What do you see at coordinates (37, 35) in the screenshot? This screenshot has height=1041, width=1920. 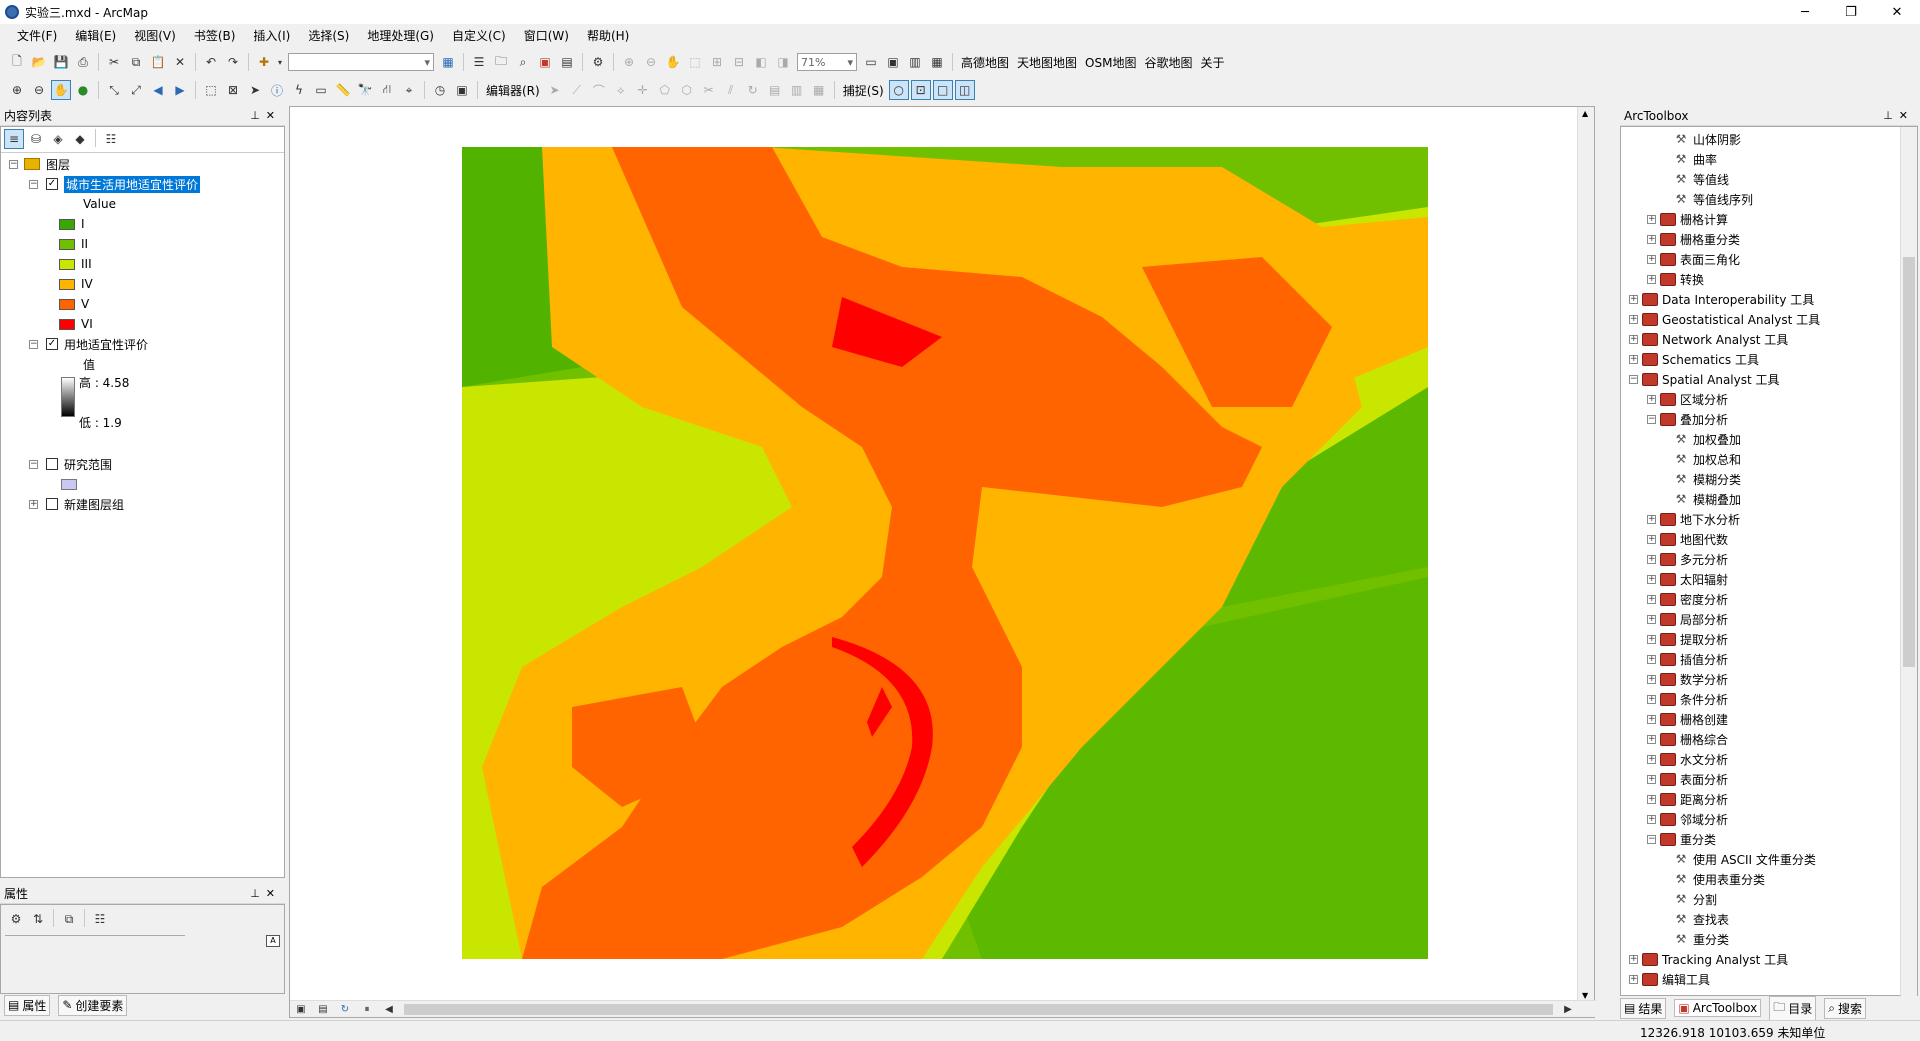 I see `menu-file: 文件(F)` at bounding box center [37, 35].